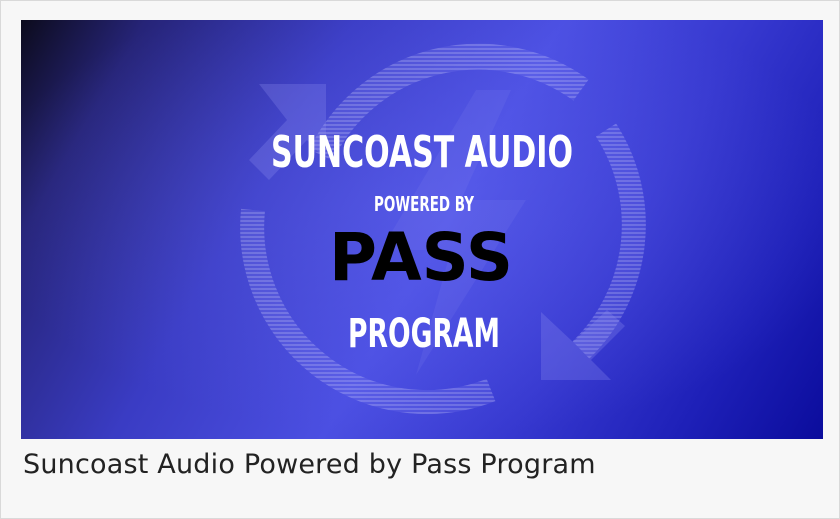 The width and height of the screenshot is (840, 519). I want to click on image-caption: Suncoast Audio Powered by Pass Program, so click(309, 464).